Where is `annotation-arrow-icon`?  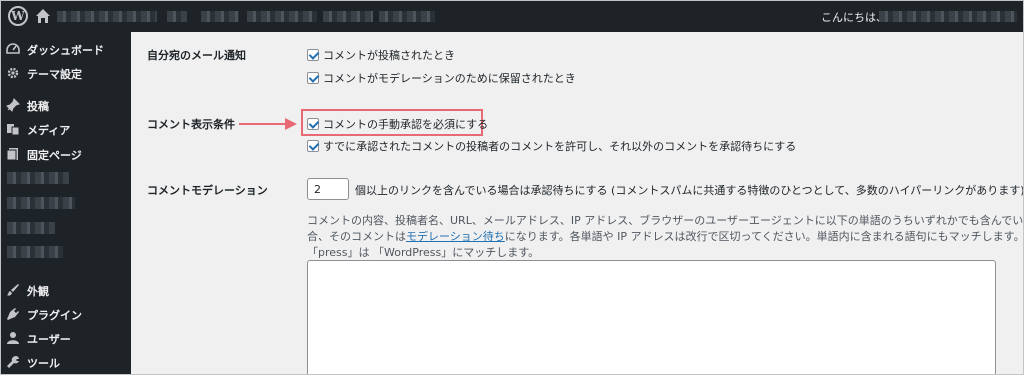
annotation-arrow-icon is located at coordinates (268, 124).